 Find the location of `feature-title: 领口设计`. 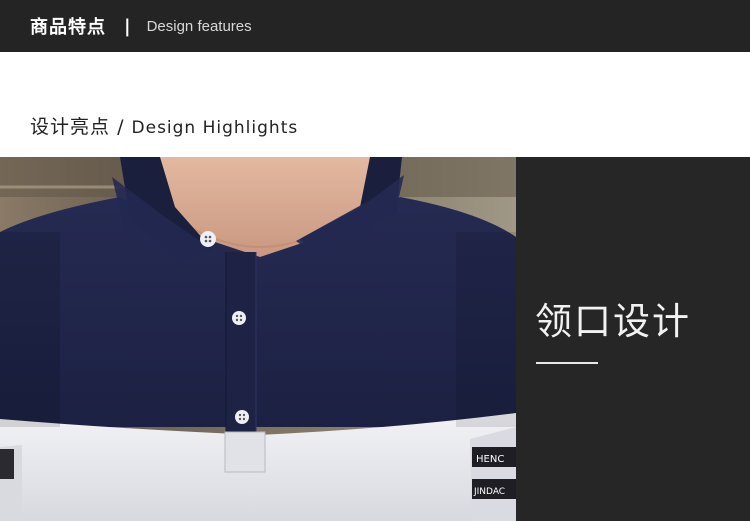

feature-title: 领口设计 is located at coordinates (613, 321).